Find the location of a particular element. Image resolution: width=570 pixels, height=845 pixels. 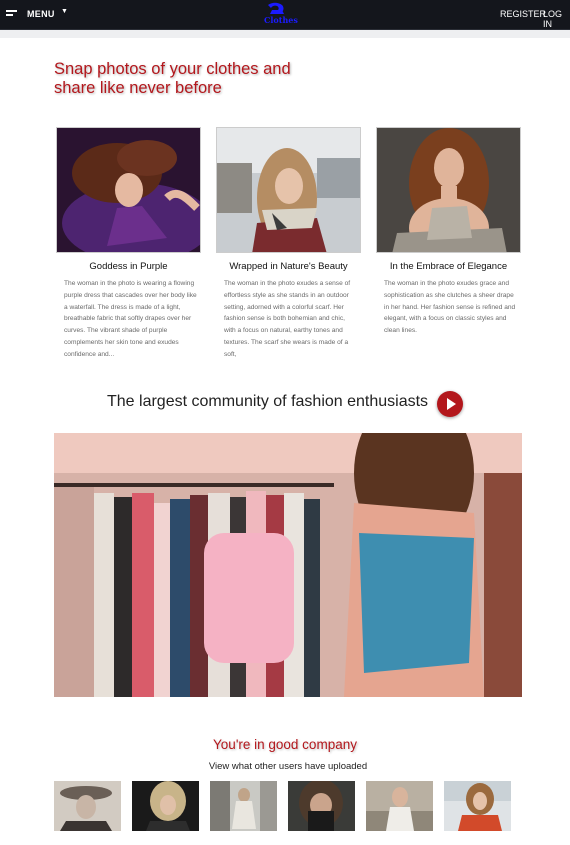

menu-button: MENU is located at coordinates (41, 14).